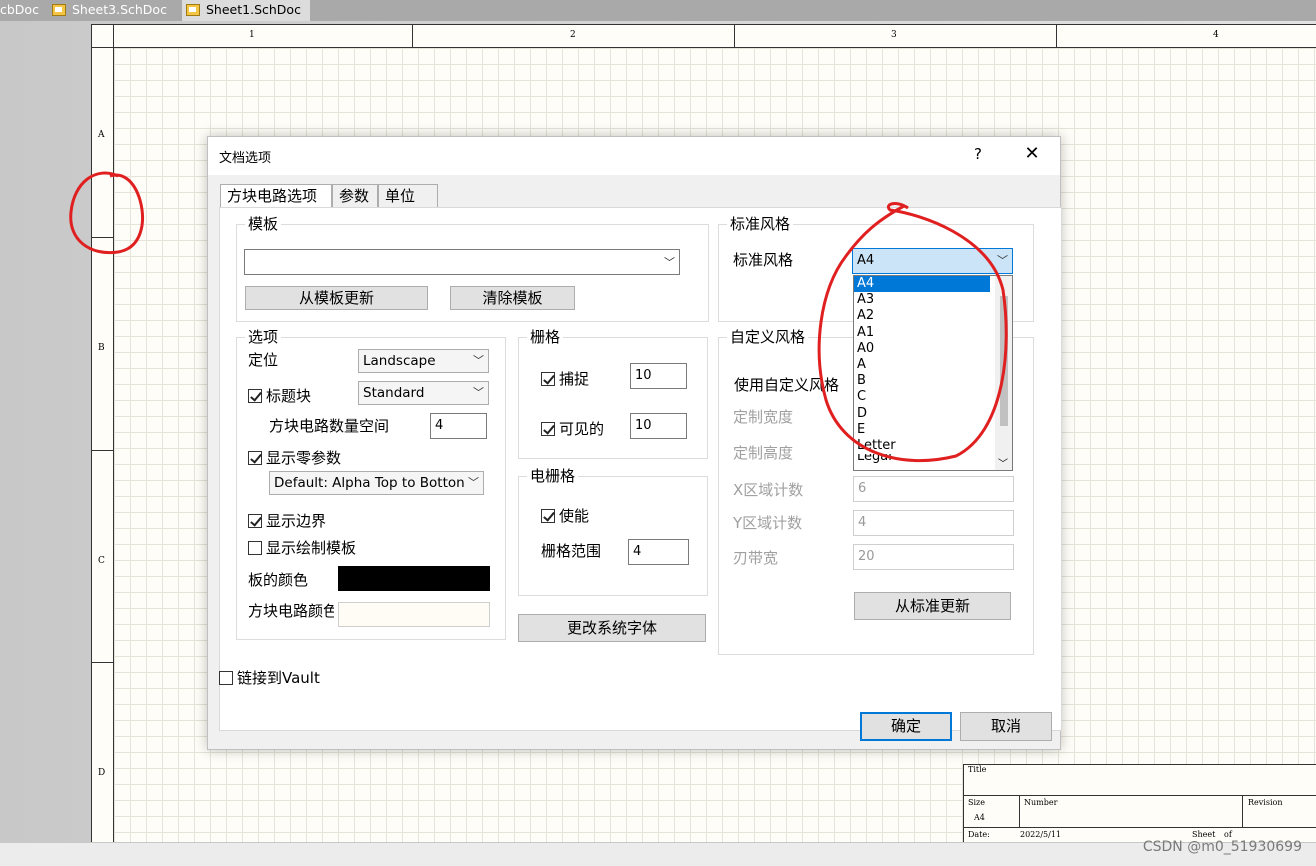 This screenshot has height=866, width=1316. I want to click on update-from-standard-button: 从标准更新, so click(932, 606).